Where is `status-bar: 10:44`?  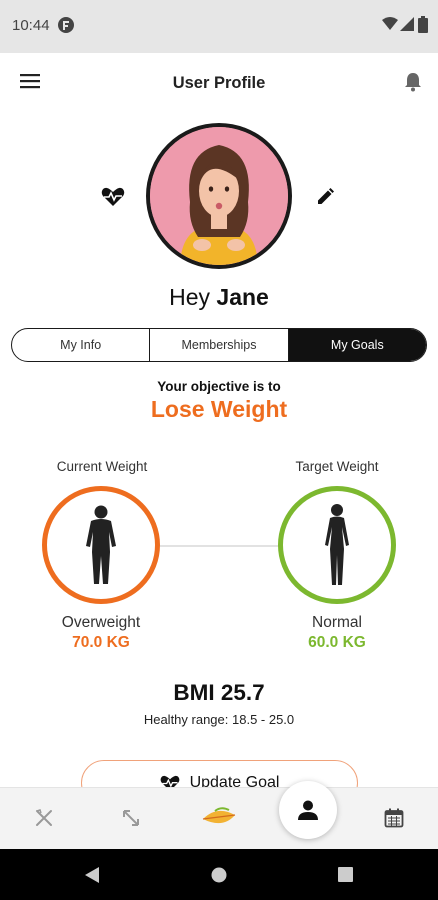 status-bar: 10:44 is located at coordinates (219, 26).